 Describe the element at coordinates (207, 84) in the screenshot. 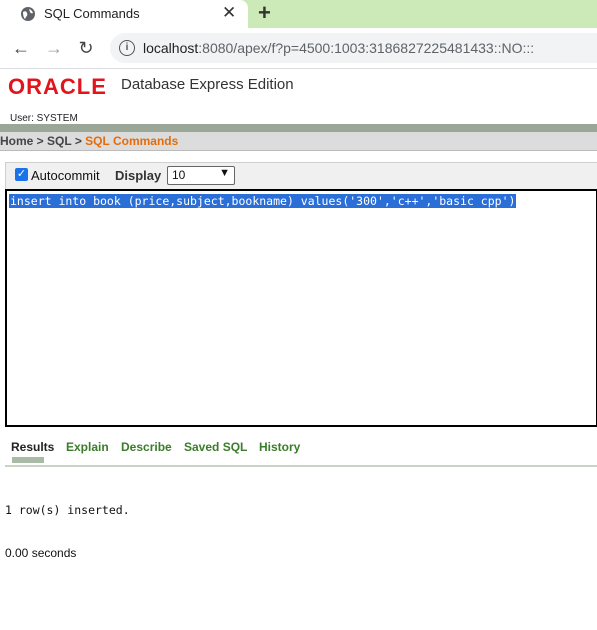

I see `product-name: Database Express Edition` at that location.